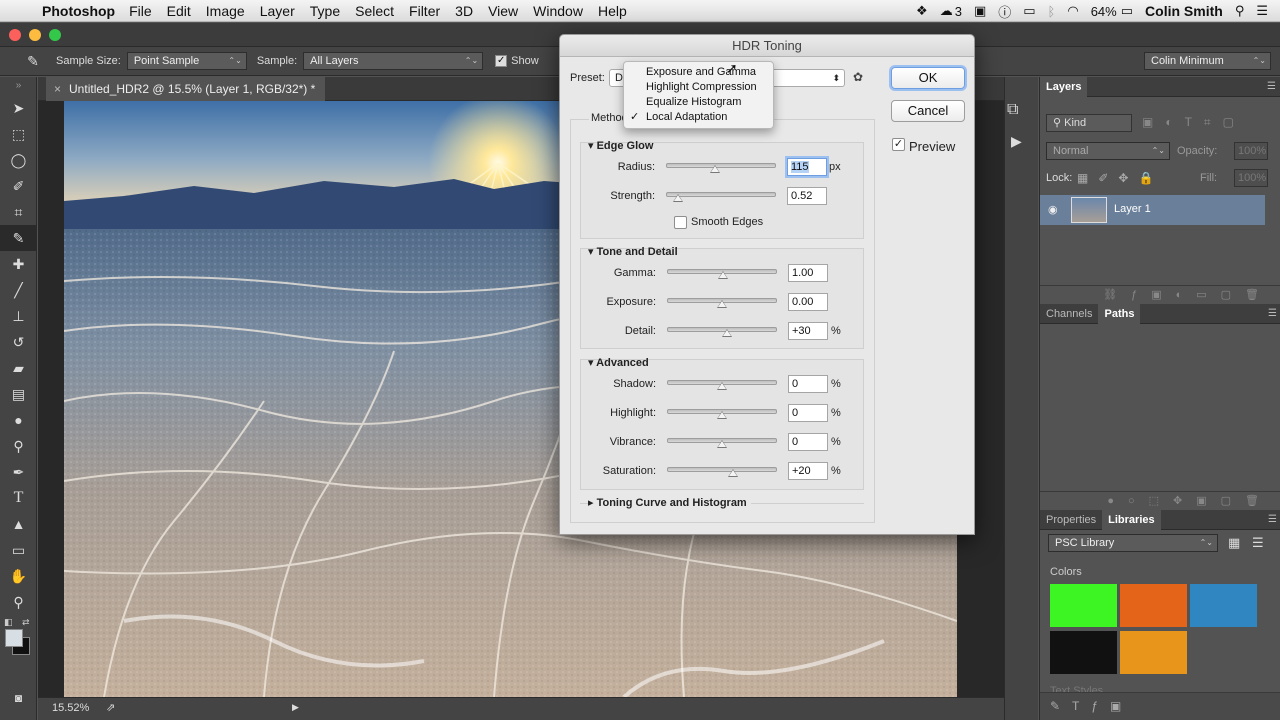  Describe the element at coordinates (424, 11) in the screenshot. I see `menu-filter: Filter` at that location.